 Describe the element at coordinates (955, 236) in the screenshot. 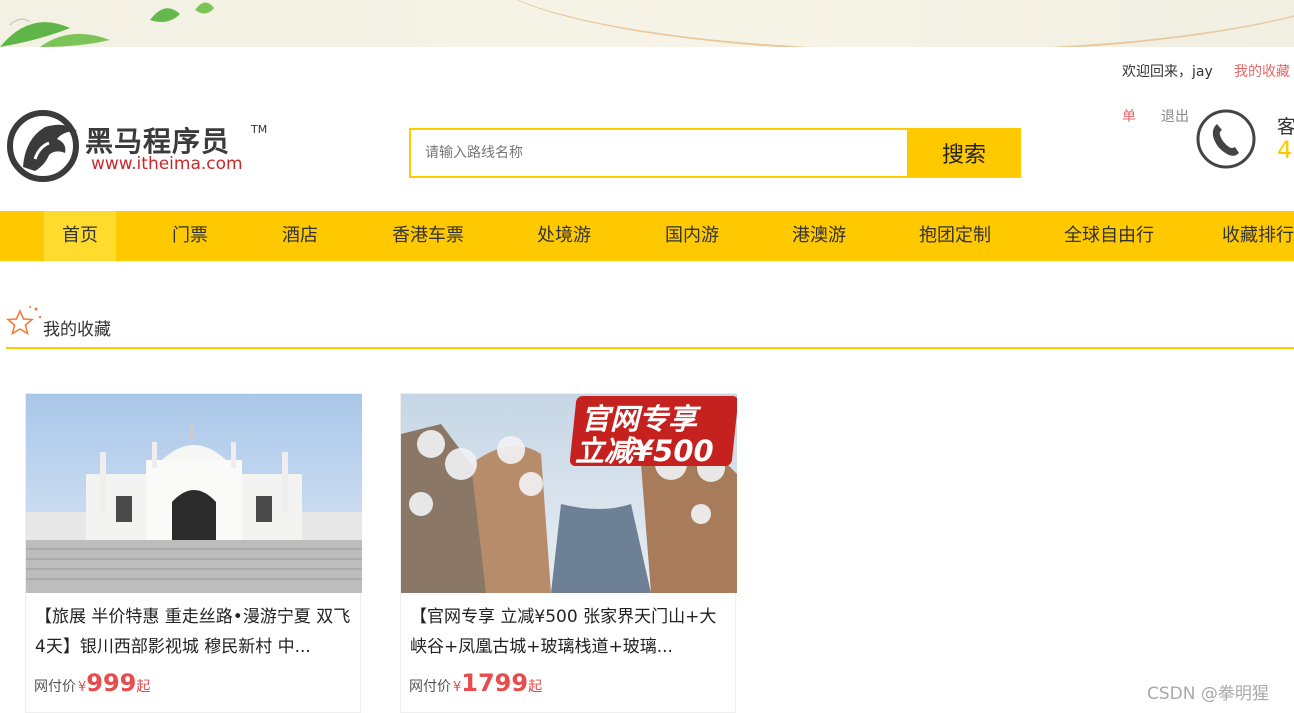

I see `nav-item-custom: 抱团定制` at that location.